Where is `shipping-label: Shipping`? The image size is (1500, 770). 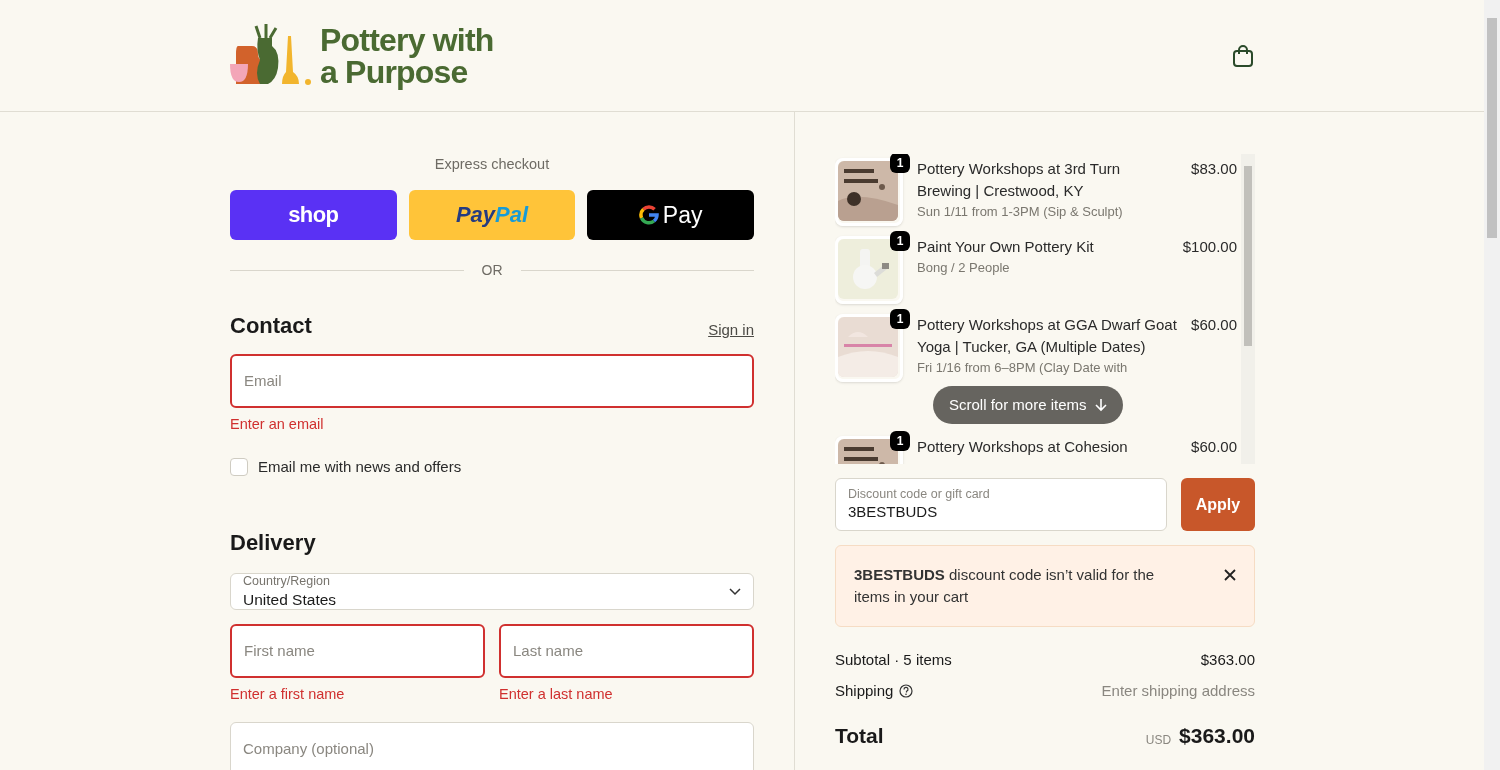 shipping-label: Shipping is located at coordinates (864, 690).